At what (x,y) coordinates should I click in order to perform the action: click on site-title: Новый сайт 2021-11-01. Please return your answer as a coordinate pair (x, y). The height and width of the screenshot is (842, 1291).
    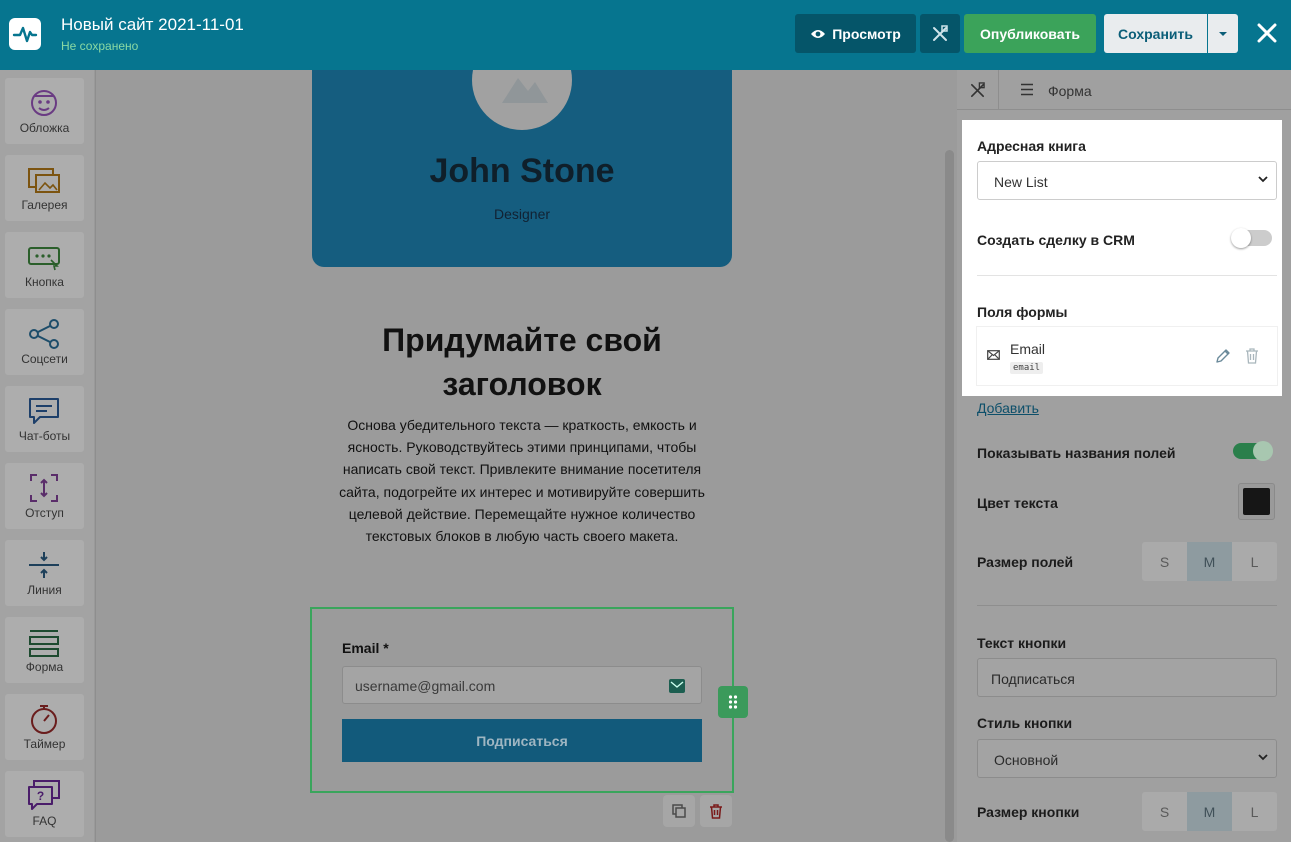
    Looking at the image, I should click on (152, 25).